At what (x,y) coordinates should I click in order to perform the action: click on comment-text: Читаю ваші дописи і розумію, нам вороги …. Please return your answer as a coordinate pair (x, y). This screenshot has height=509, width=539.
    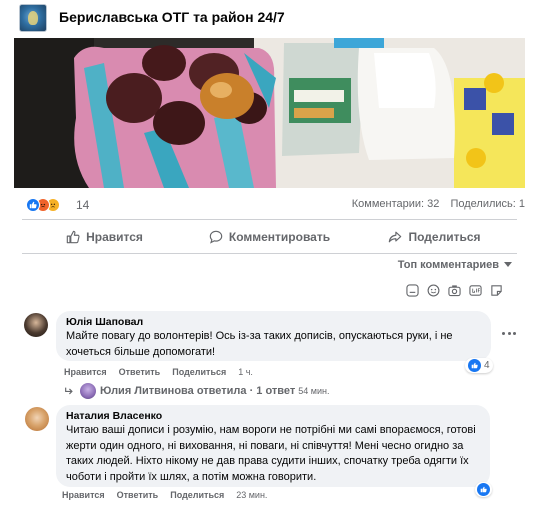
    Looking at the image, I should click on (271, 453).